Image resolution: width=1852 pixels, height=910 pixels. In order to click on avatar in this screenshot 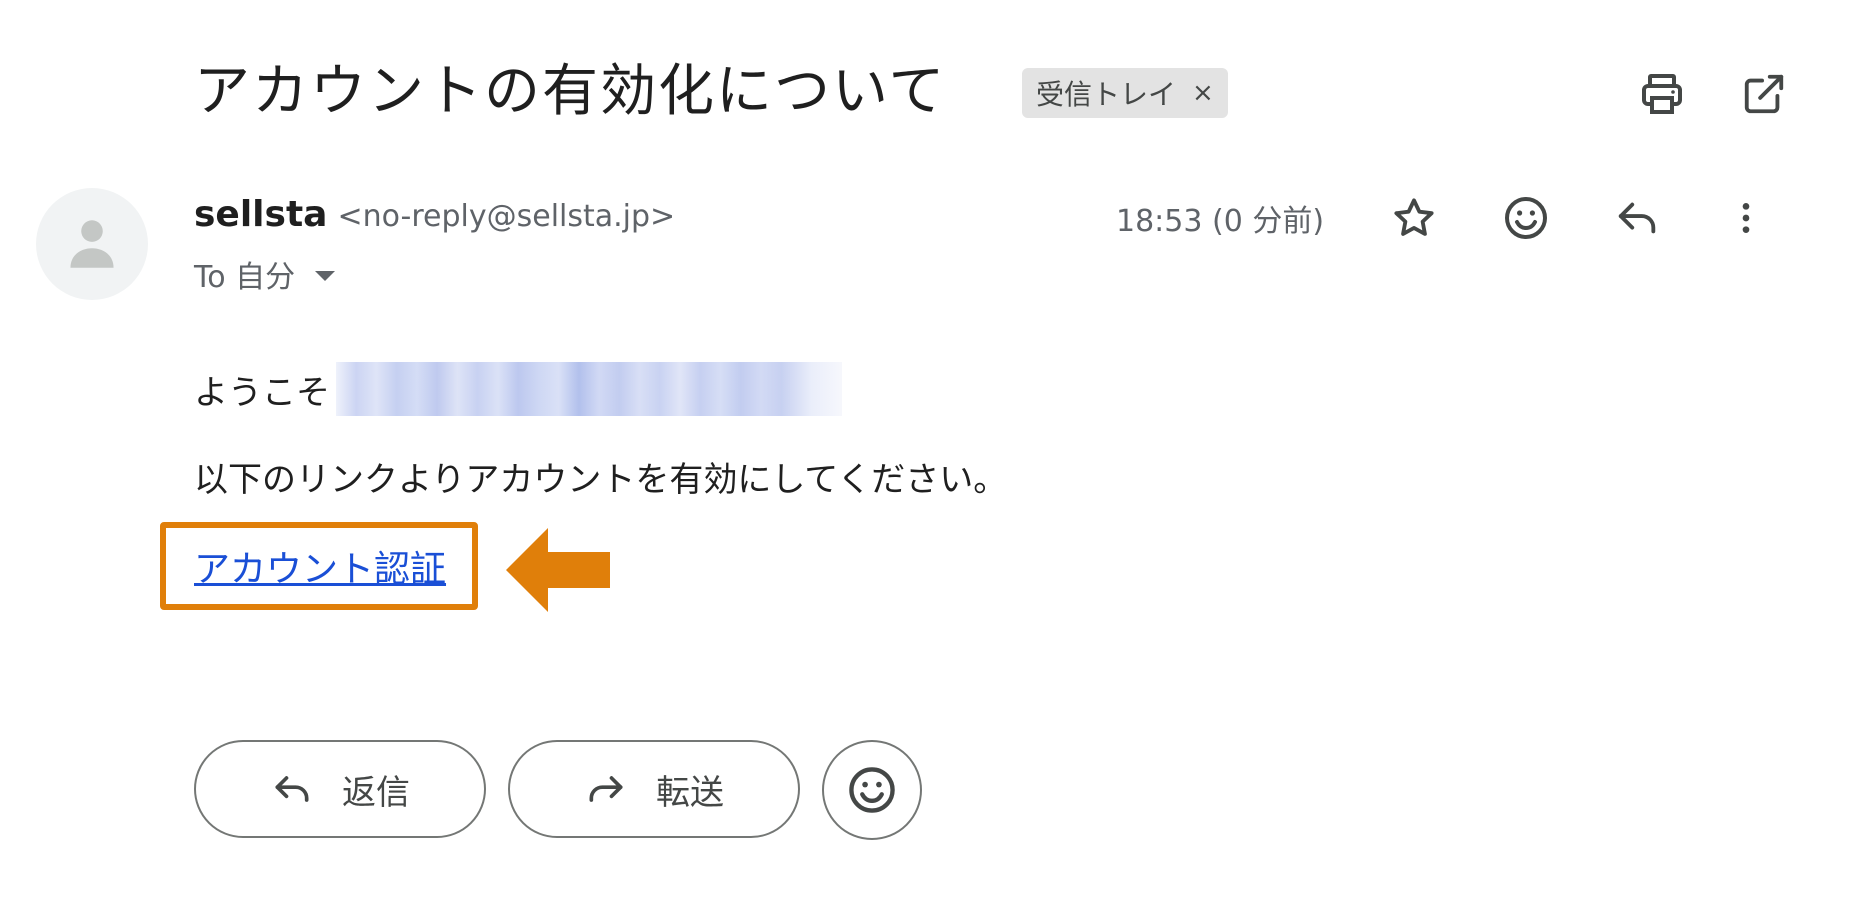, I will do `click(92, 244)`.